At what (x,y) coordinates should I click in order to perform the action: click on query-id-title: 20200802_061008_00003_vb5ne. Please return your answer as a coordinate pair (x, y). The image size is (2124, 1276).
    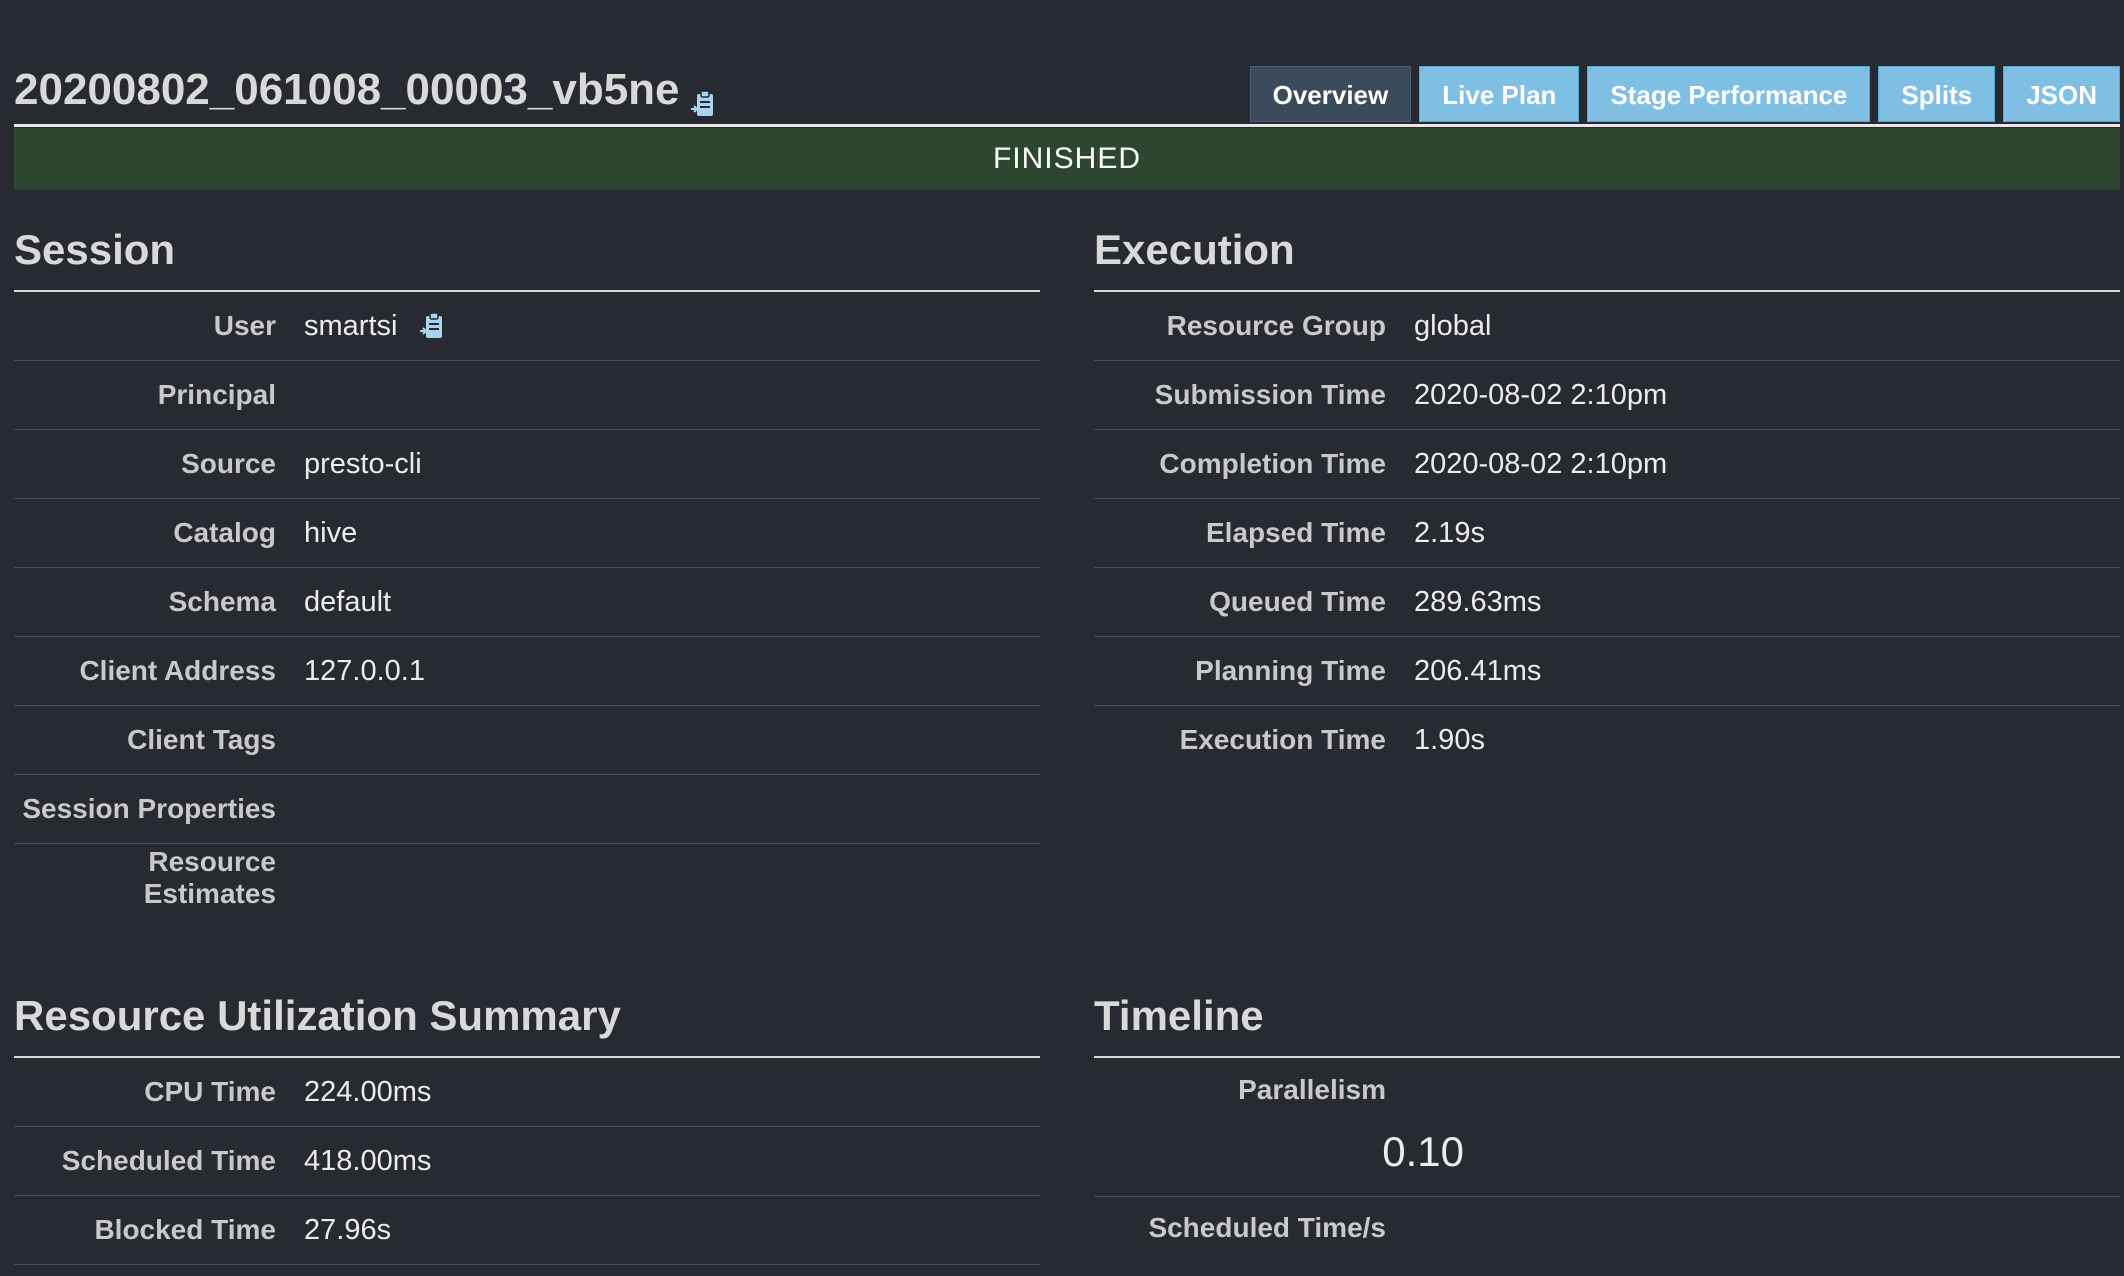
    Looking at the image, I should click on (365, 90).